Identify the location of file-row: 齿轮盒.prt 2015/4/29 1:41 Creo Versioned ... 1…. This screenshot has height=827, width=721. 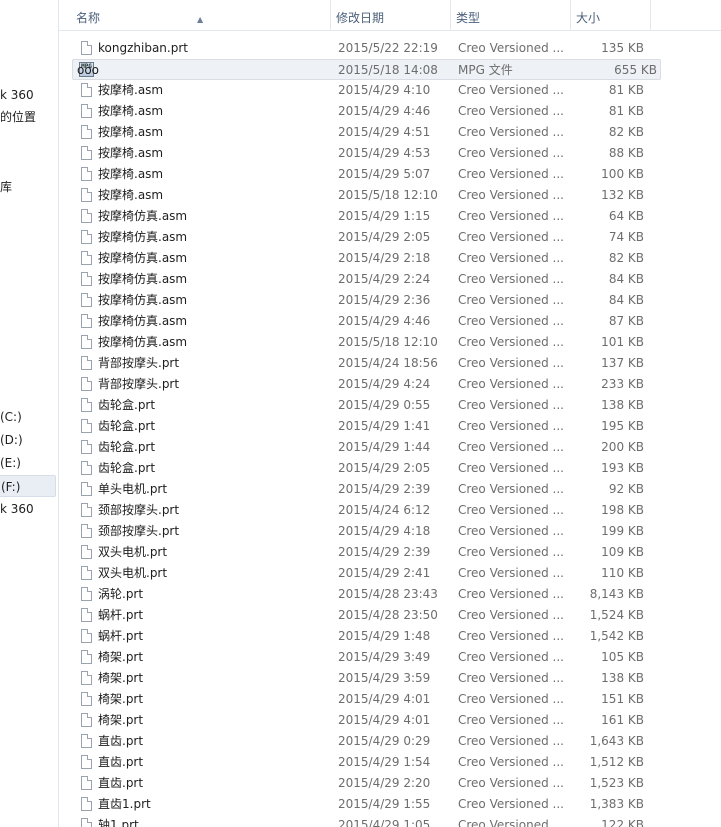
(390, 426).